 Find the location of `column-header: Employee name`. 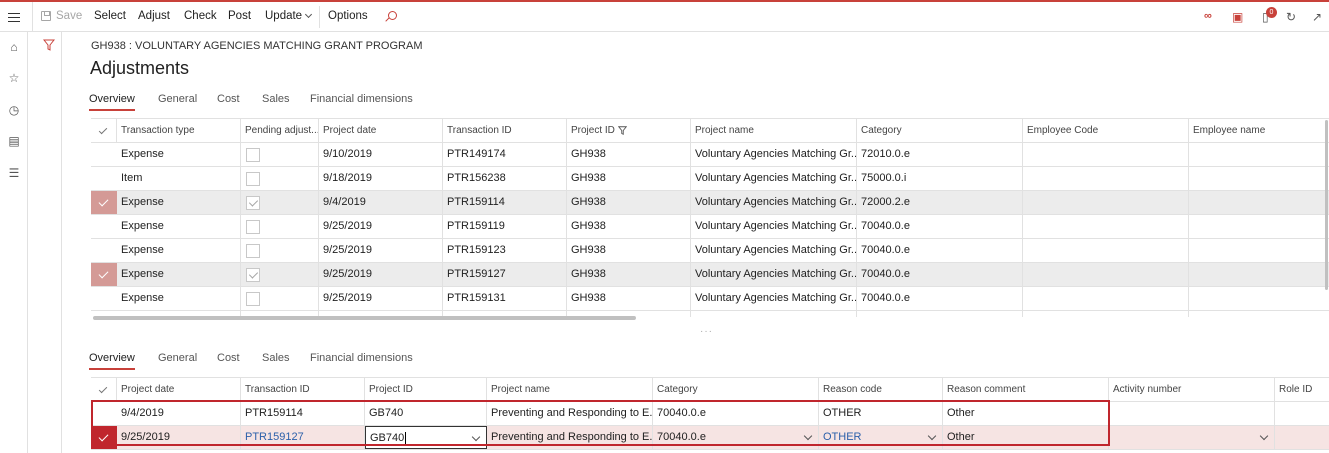

column-header: Employee name is located at coordinates (1259, 130).